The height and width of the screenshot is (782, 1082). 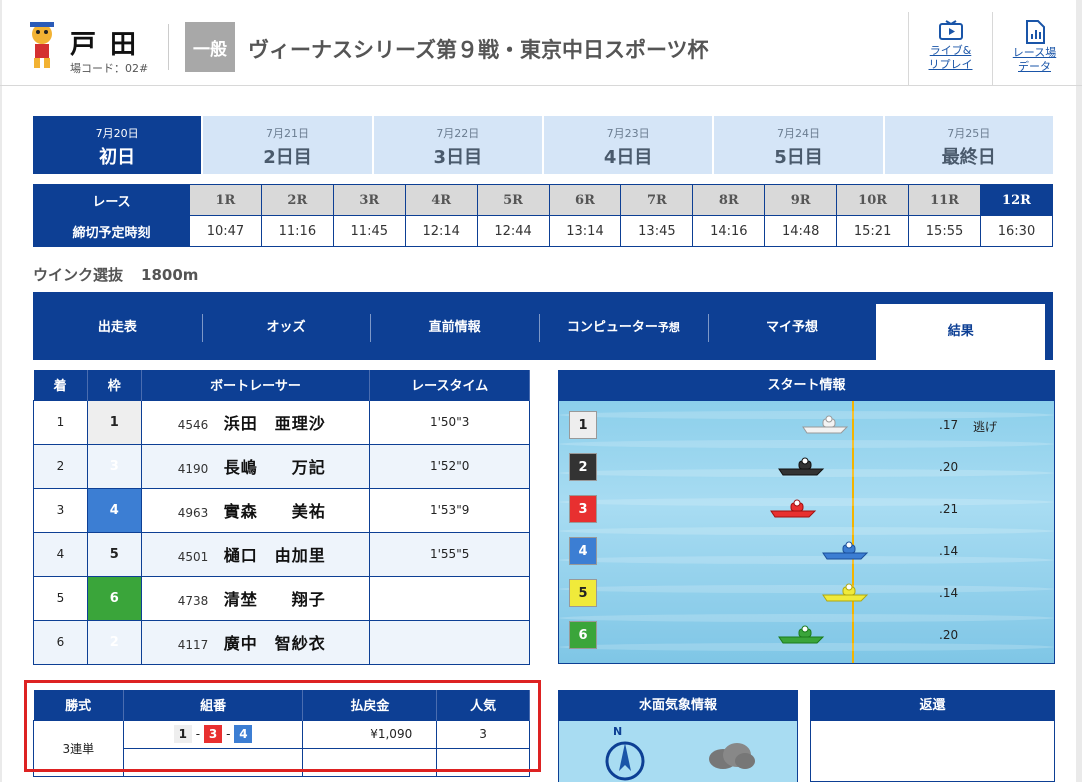 I want to click on race-deadline-11: 15:55, so click(x=944, y=231).